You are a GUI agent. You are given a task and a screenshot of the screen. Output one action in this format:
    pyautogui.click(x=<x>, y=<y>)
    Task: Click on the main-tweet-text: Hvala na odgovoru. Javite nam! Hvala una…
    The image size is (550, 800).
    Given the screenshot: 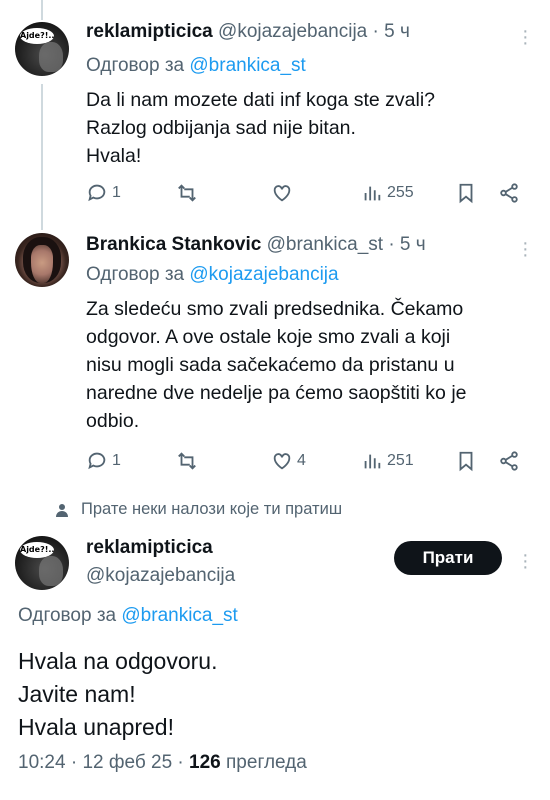 What is the action you would take?
    pyautogui.click(x=268, y=694)
    